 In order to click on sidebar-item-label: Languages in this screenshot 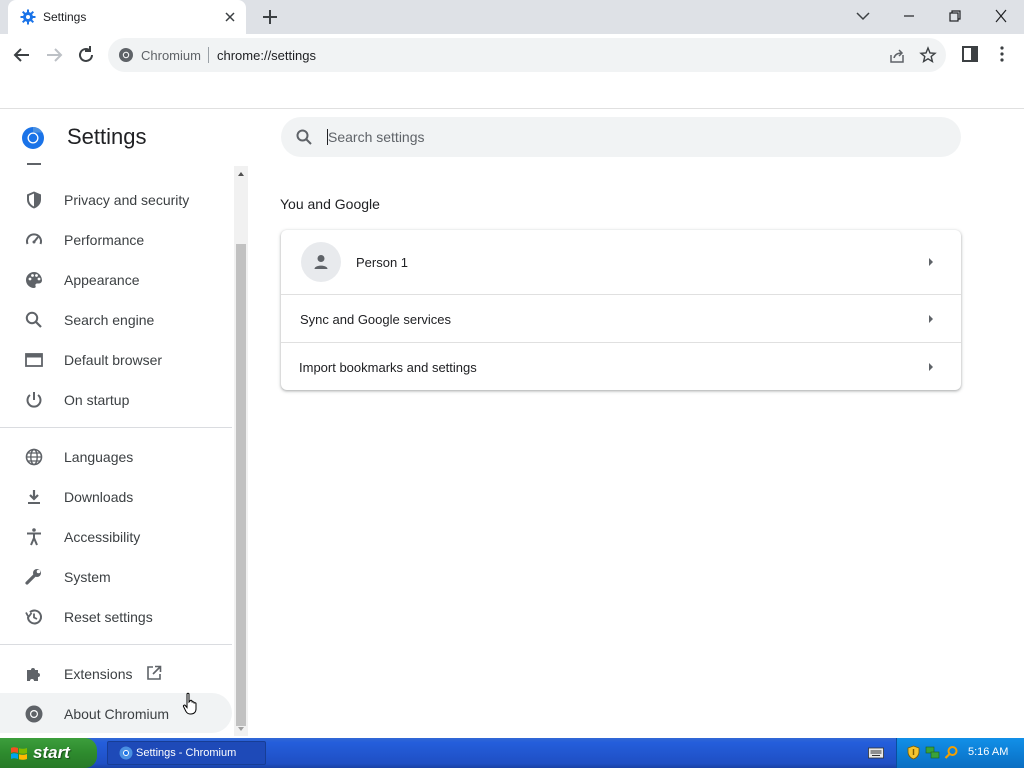, I will do `click(99, 457)`.